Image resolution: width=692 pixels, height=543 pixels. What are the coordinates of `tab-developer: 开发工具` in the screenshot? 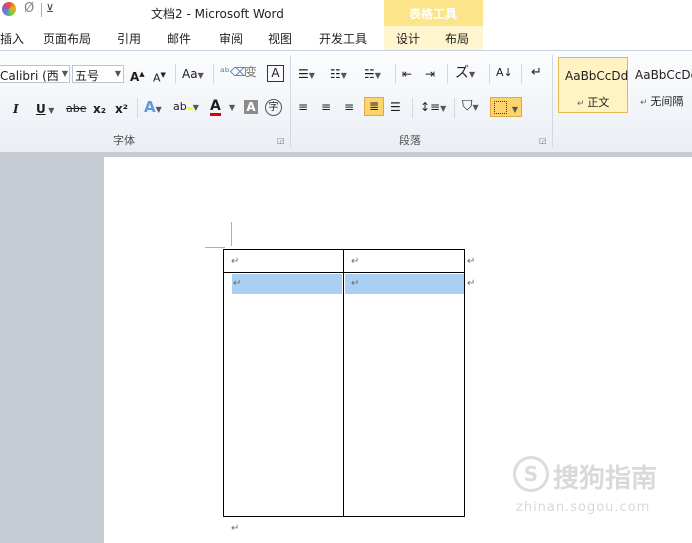 It's located at (343, 38).